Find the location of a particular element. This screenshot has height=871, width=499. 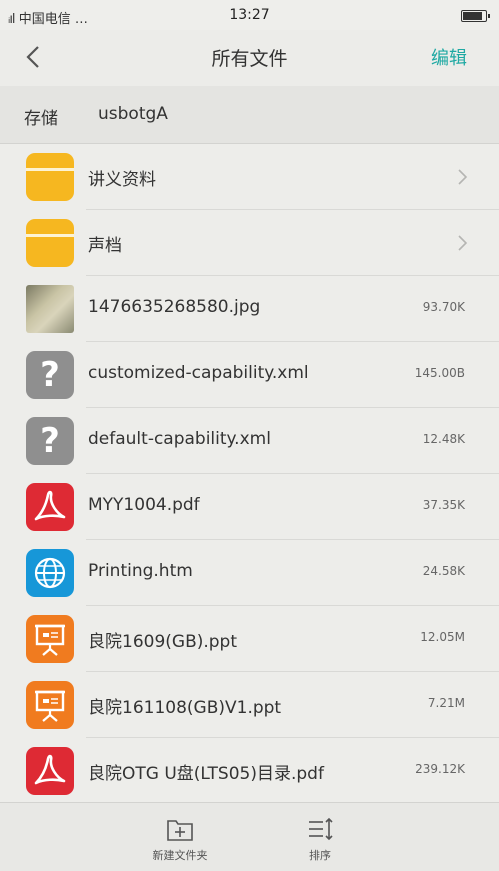

file-name: 良院1609(GB).ppt is located at coordinates (163, 642).